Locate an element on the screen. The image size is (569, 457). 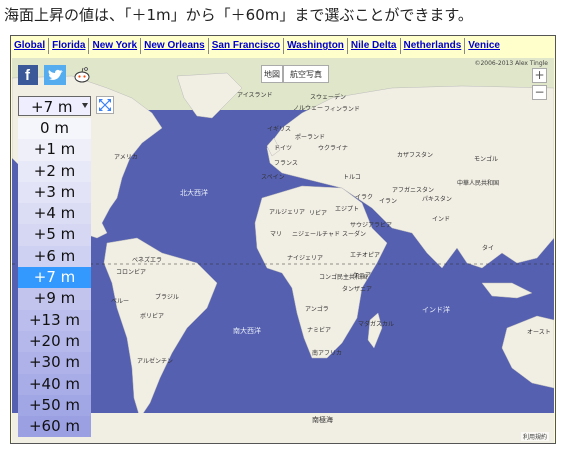
reddit-share-button is located at coordinates (82, 75).